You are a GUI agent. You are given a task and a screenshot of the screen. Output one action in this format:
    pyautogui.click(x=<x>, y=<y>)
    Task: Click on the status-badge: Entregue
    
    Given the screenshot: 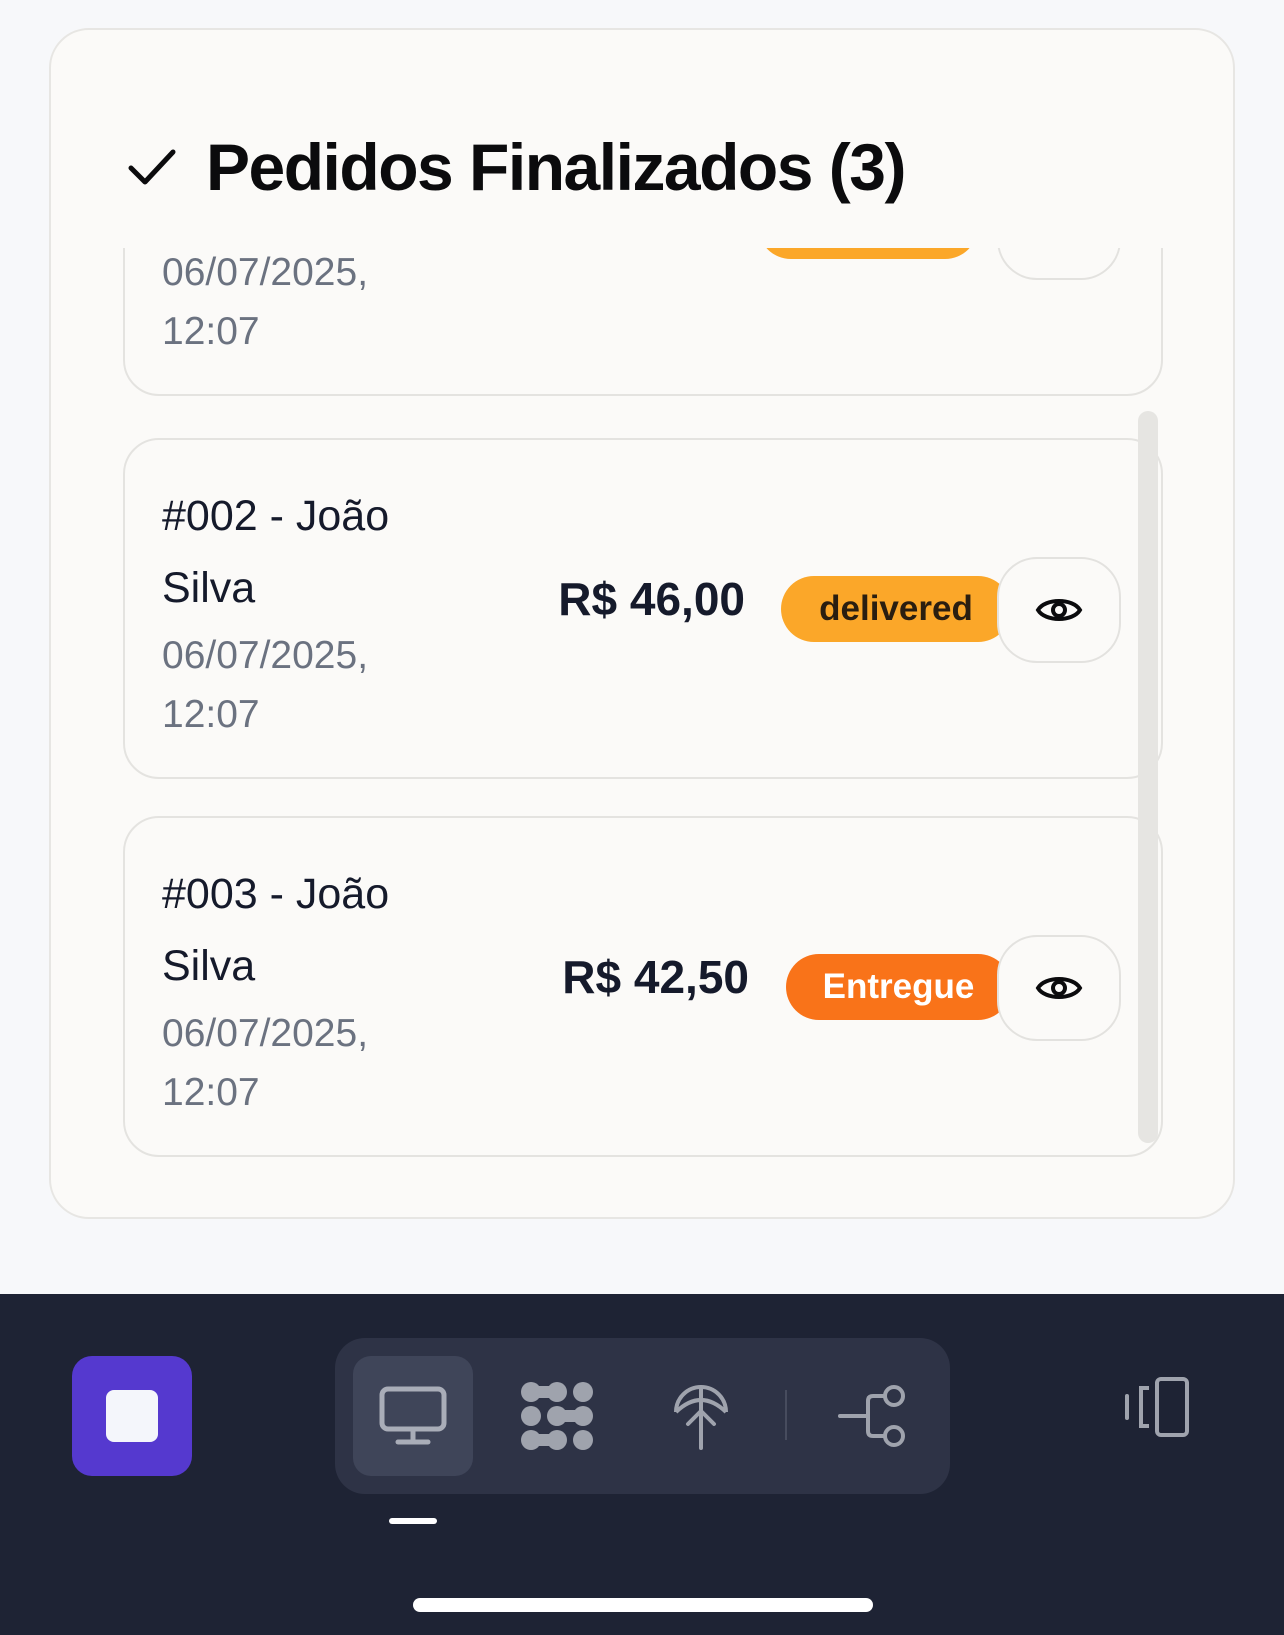 What is the action you would take?
    pyautogui.click(x=898, y=987)
    